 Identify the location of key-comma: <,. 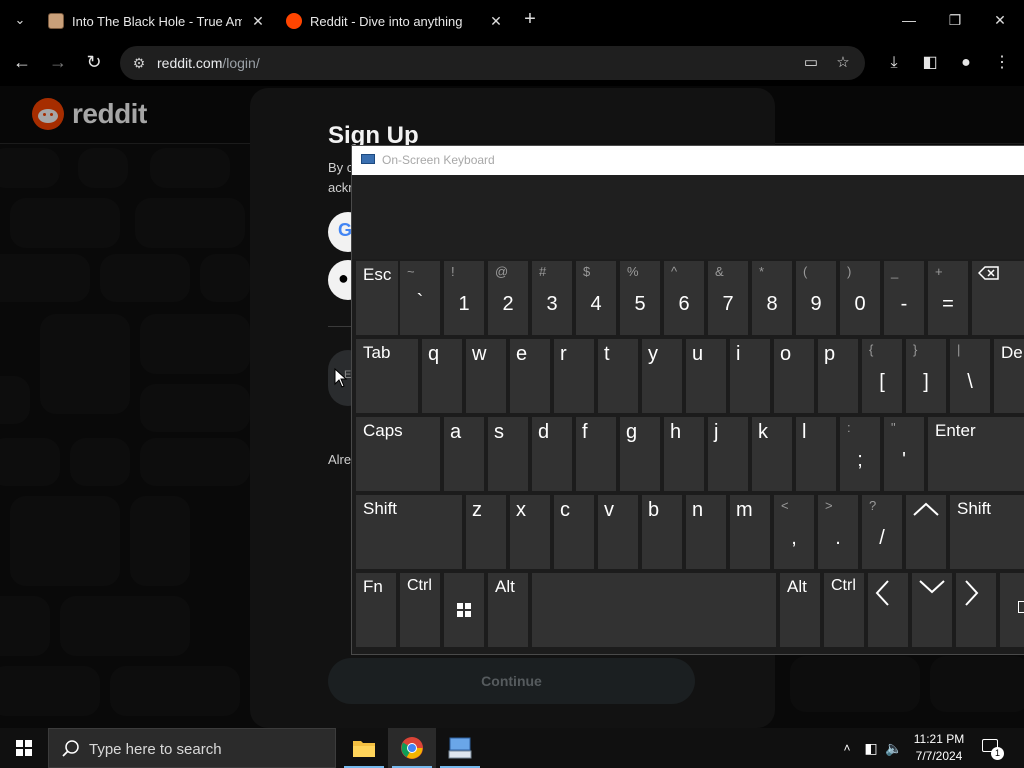
(794, 532).